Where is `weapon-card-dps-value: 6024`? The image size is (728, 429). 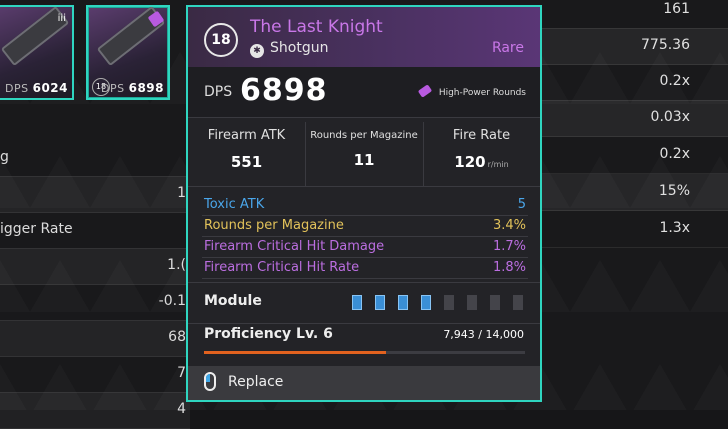
weapon-card-dps-value: 6024 is located at coordinates (50, 88).